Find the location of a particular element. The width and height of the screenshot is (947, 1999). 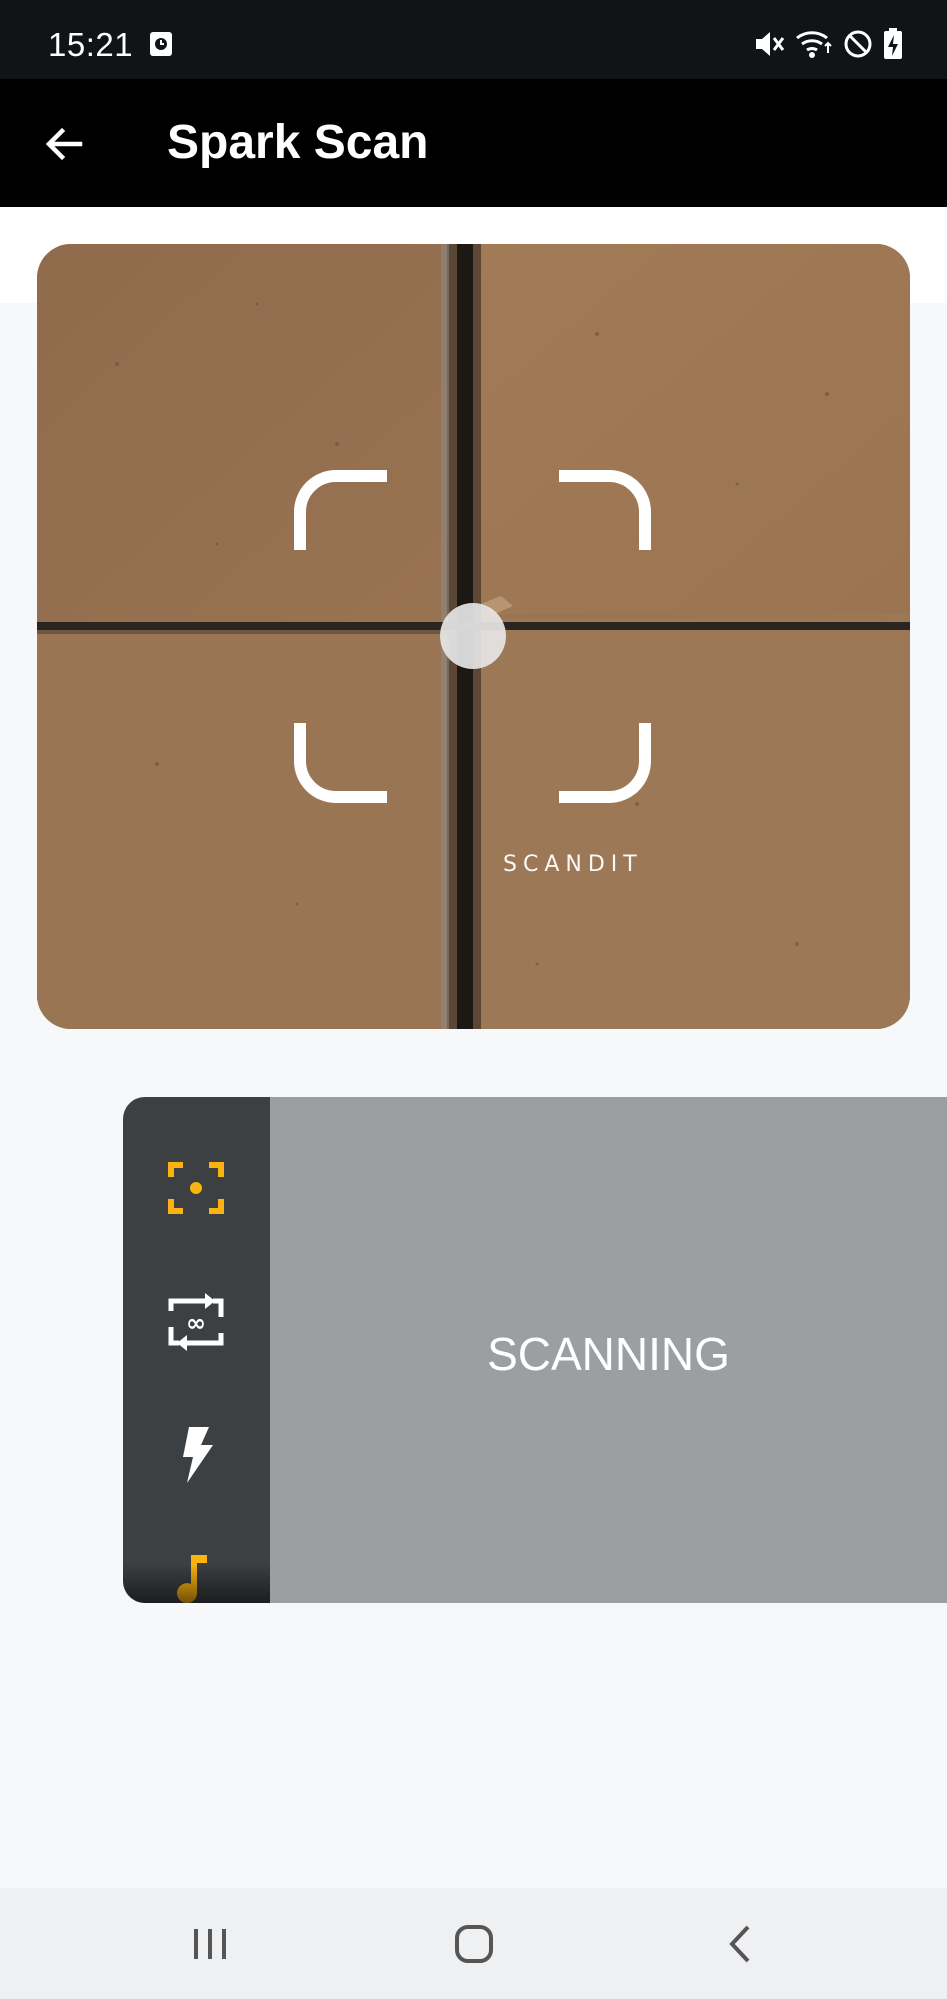

recent-apps-button is located at coordinates (210, 1944).